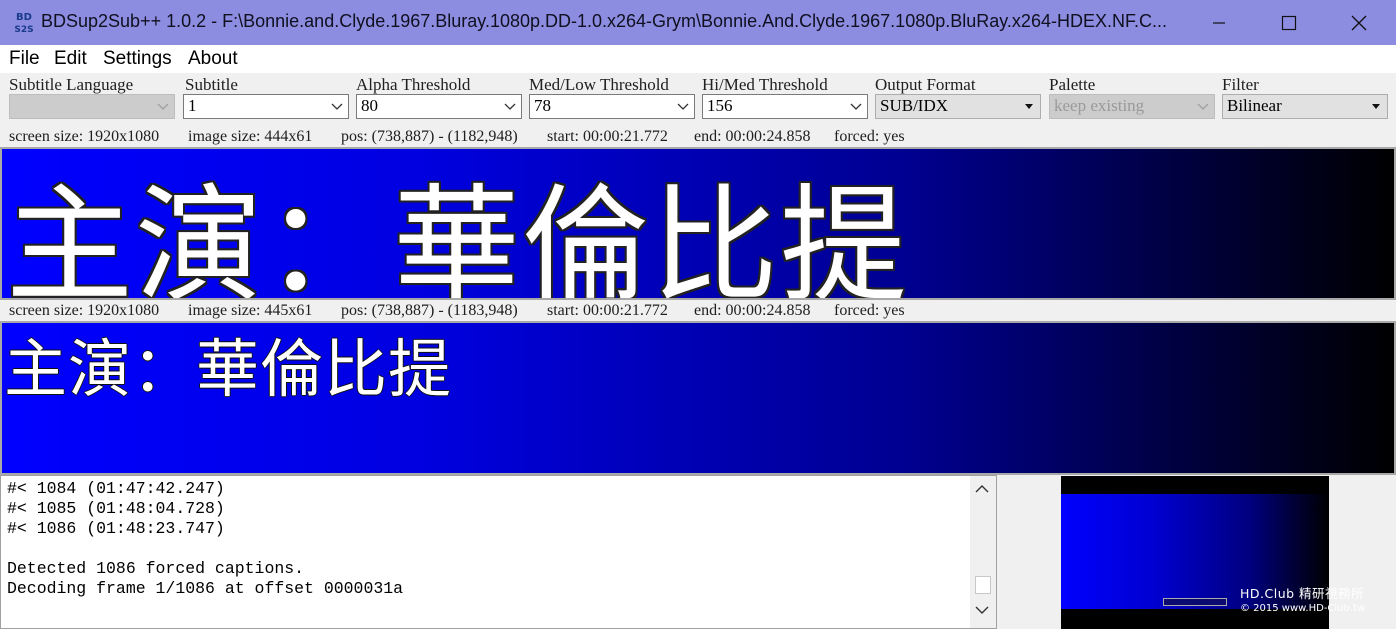  Describe the element at coordinates (925, 84) in the screenshot. I see `output-format-label: Output Format` at that location.